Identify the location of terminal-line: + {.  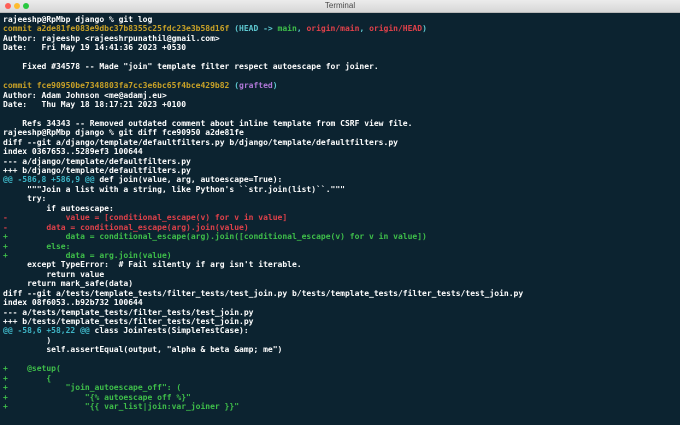
(340, 378).